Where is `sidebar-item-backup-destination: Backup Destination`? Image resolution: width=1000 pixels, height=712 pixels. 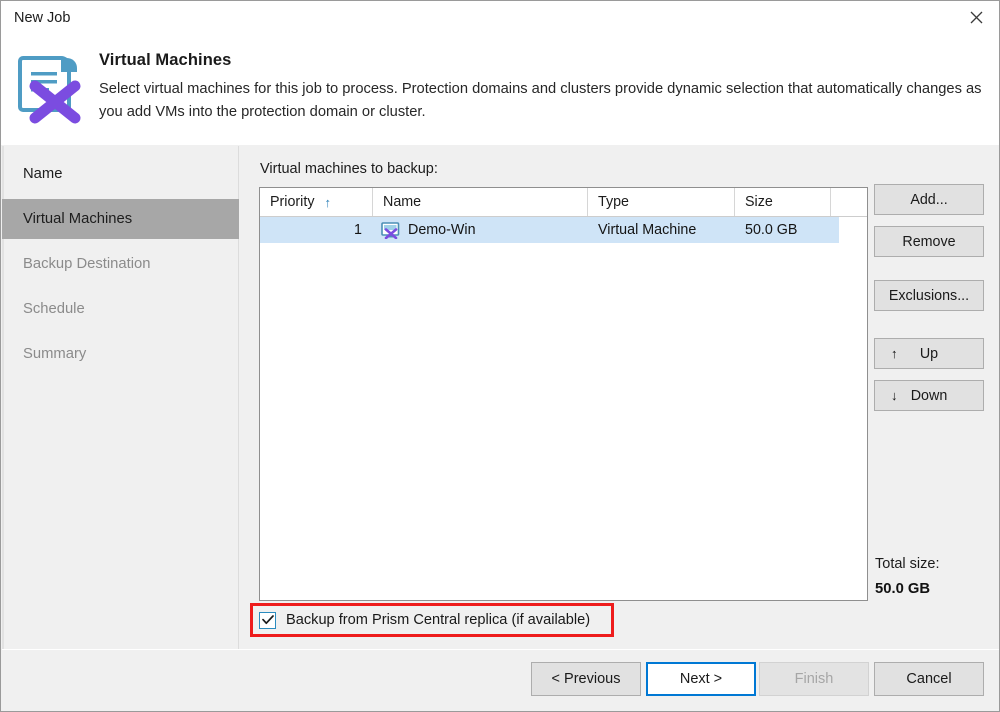 sidebar-item-backup-destination: Backup Destination is located at coordinates (120, 264).